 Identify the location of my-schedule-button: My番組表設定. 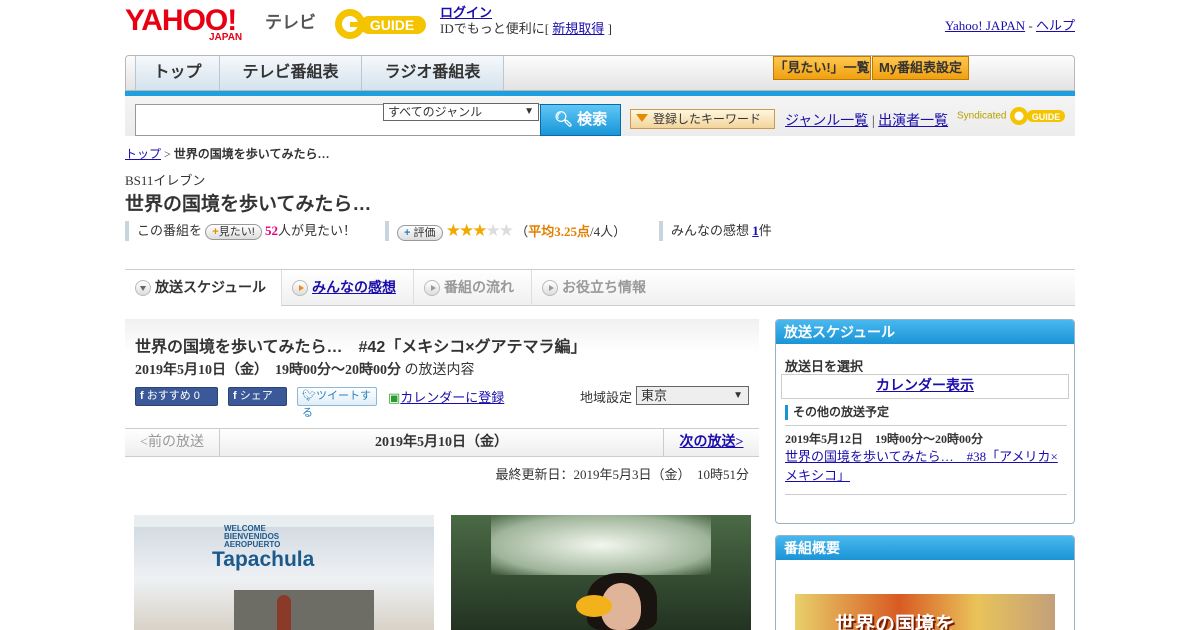
(920, 68).